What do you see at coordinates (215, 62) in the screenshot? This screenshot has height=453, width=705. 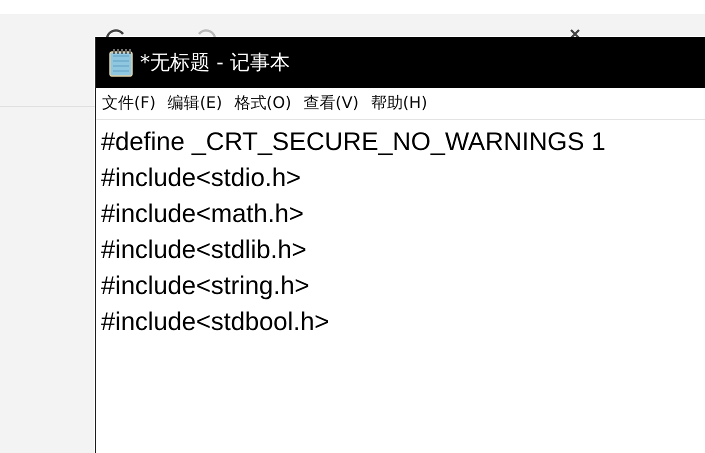 I see `window-title: *无标题 - 记事本` at bounding box center [215, 62].